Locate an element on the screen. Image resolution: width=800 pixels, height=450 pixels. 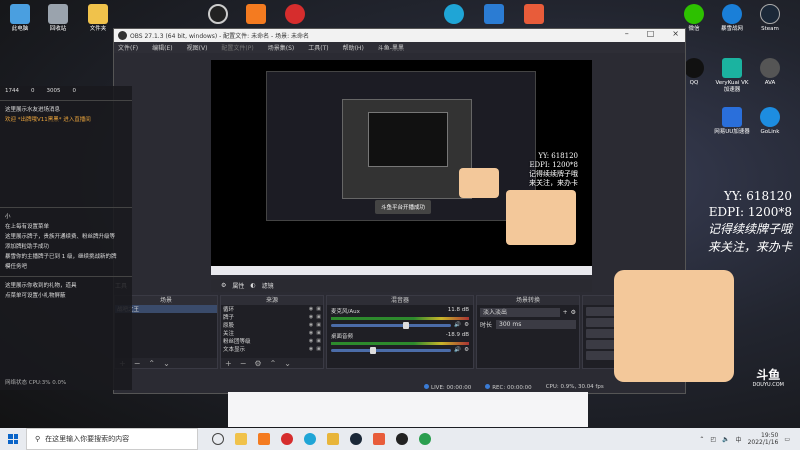
source-item: 原股 ◉ ▣ is located at coordinates (272, 325).